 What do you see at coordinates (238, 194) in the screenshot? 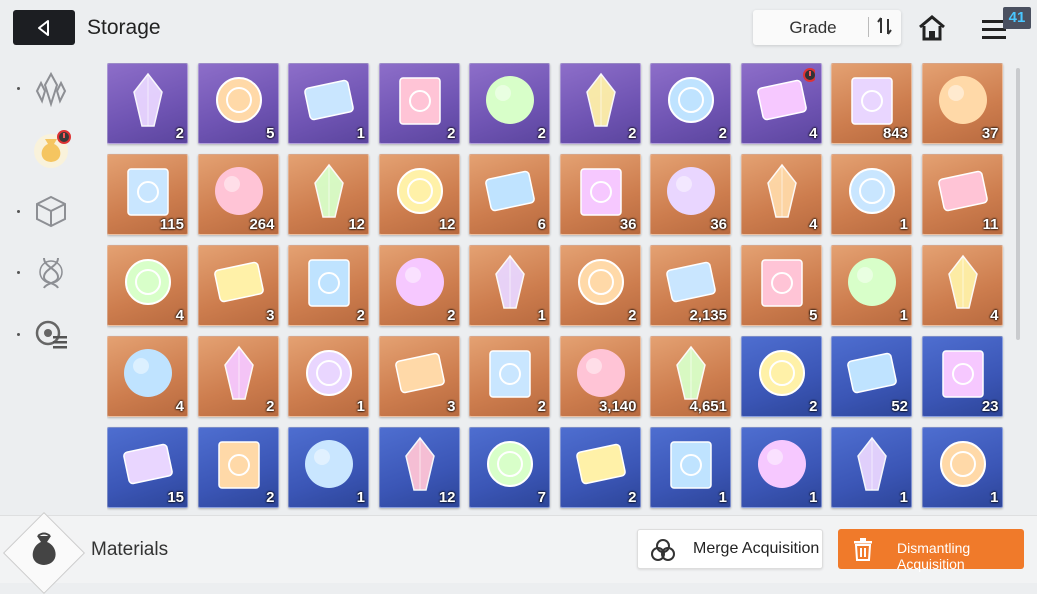
I see `item-slot: 264` at bounding box center [238, 194].